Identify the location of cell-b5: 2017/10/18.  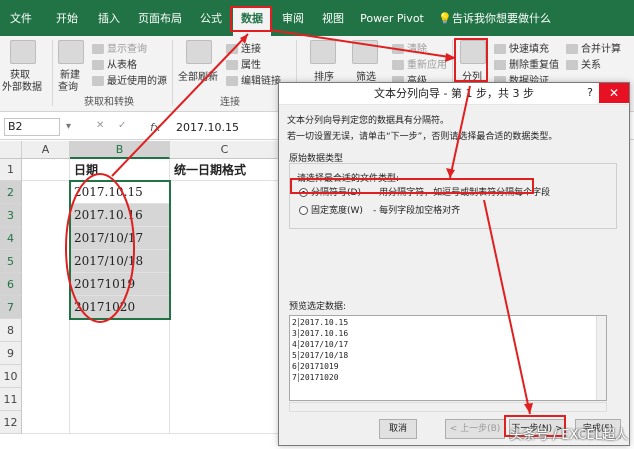
(120, 261).